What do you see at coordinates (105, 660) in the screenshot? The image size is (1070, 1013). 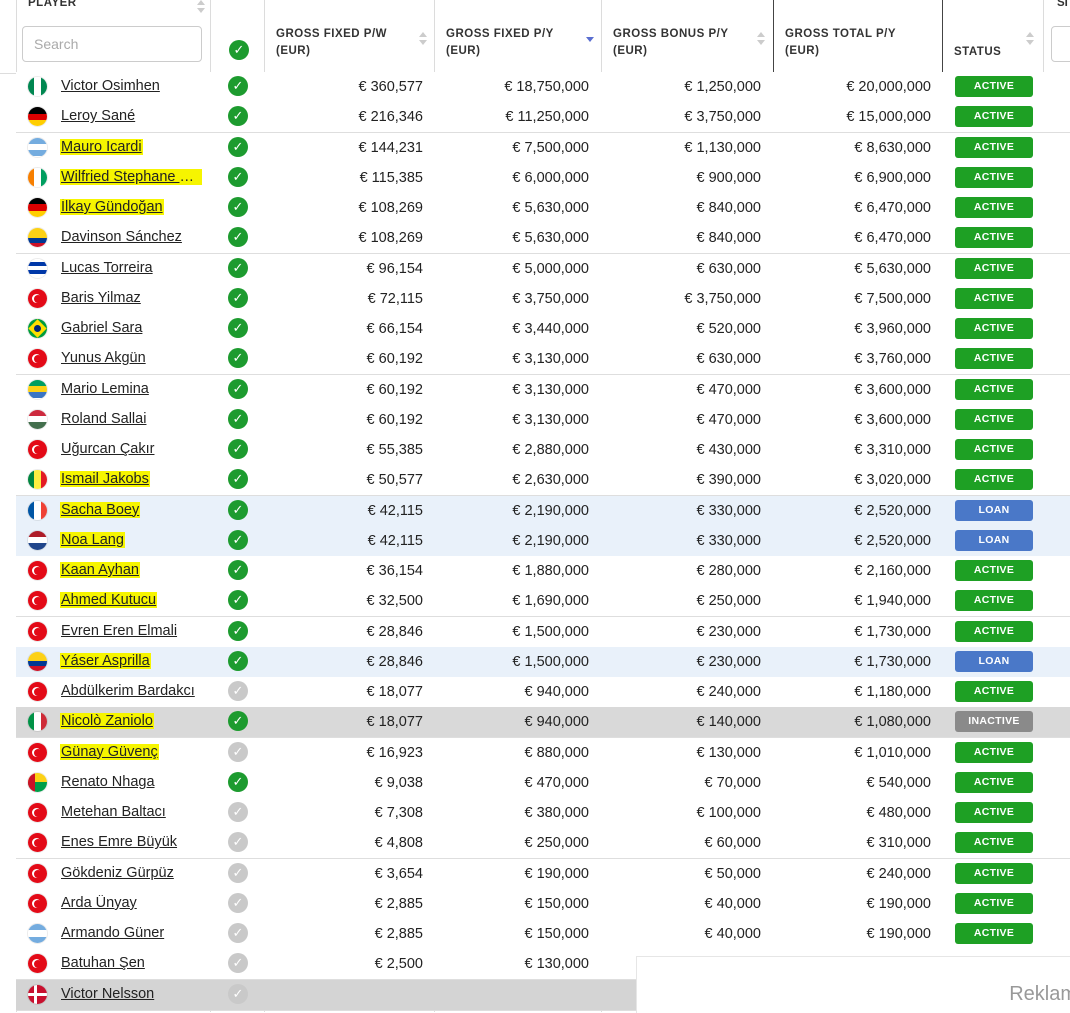 I see `player-name-link: Yáser Asprilla` at bounding box center [105, 660].